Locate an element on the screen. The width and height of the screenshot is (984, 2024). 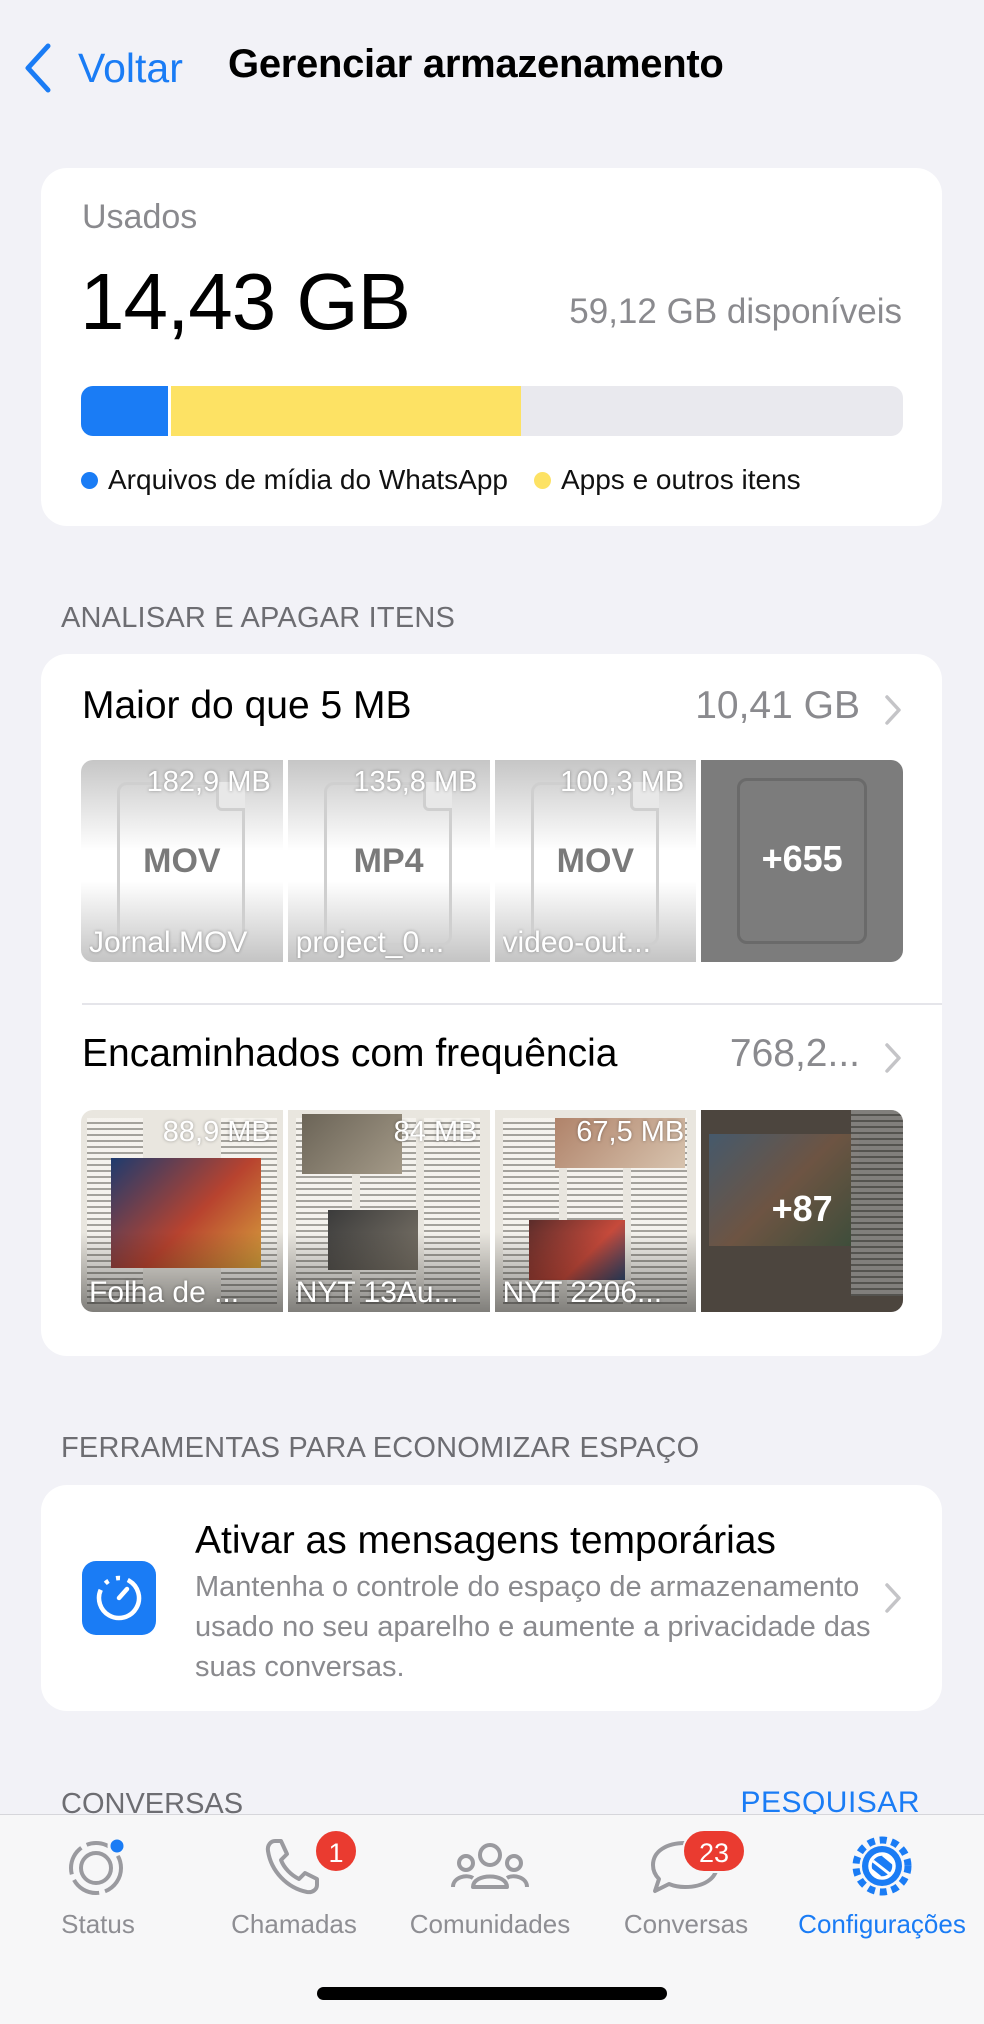
tab-label: Status is located at coordinates (98, 1924).